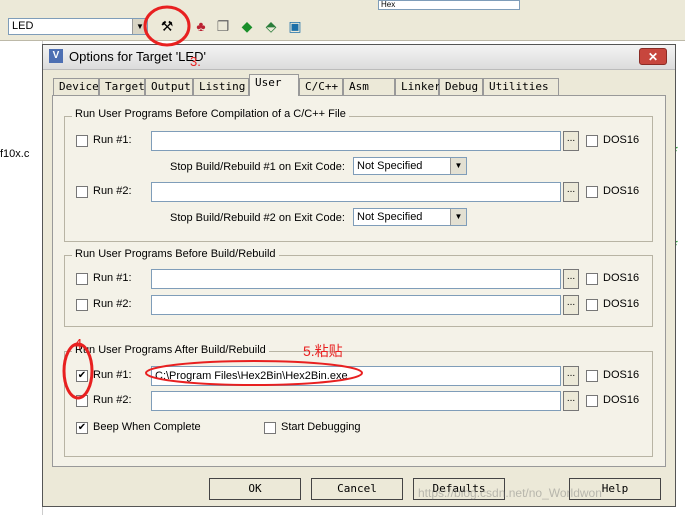 The image size is (685, 515). What do you see at coordinates (510, 493) in the screenshot?
I see `watermark: https://blog.csdn.net/no_Worldwon` at bounding box center [510, 493].